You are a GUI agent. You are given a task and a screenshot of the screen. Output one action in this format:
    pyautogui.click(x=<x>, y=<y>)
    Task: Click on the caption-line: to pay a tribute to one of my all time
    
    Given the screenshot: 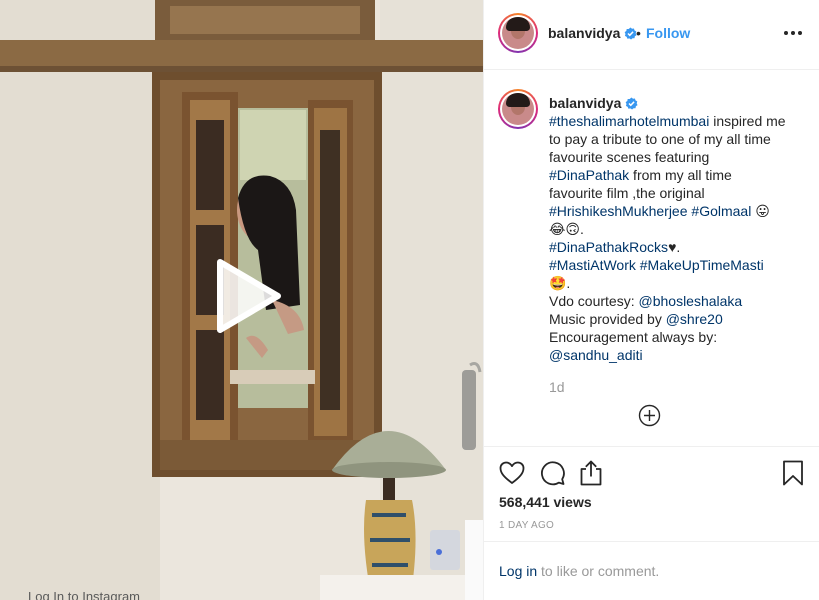 What is the action you would take?
    pyautogui.click(x=675, y=139)
    